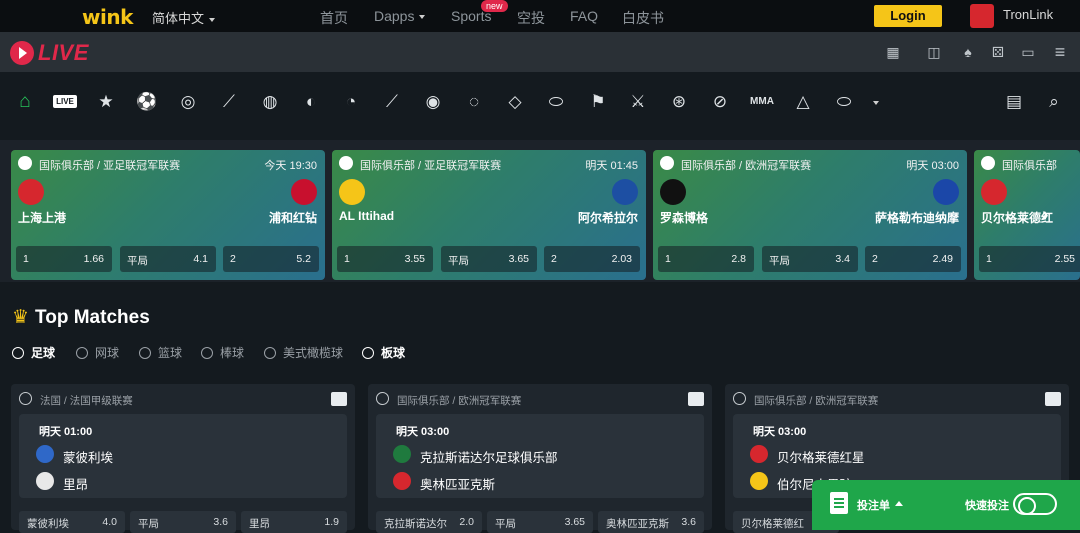 Image resolution: width=1080 pixels, height=533 pixels. Describe the element at coordinates (637, 524) in the screenshot. I see `odds-key: 奥林匹亚克斯` at that location.